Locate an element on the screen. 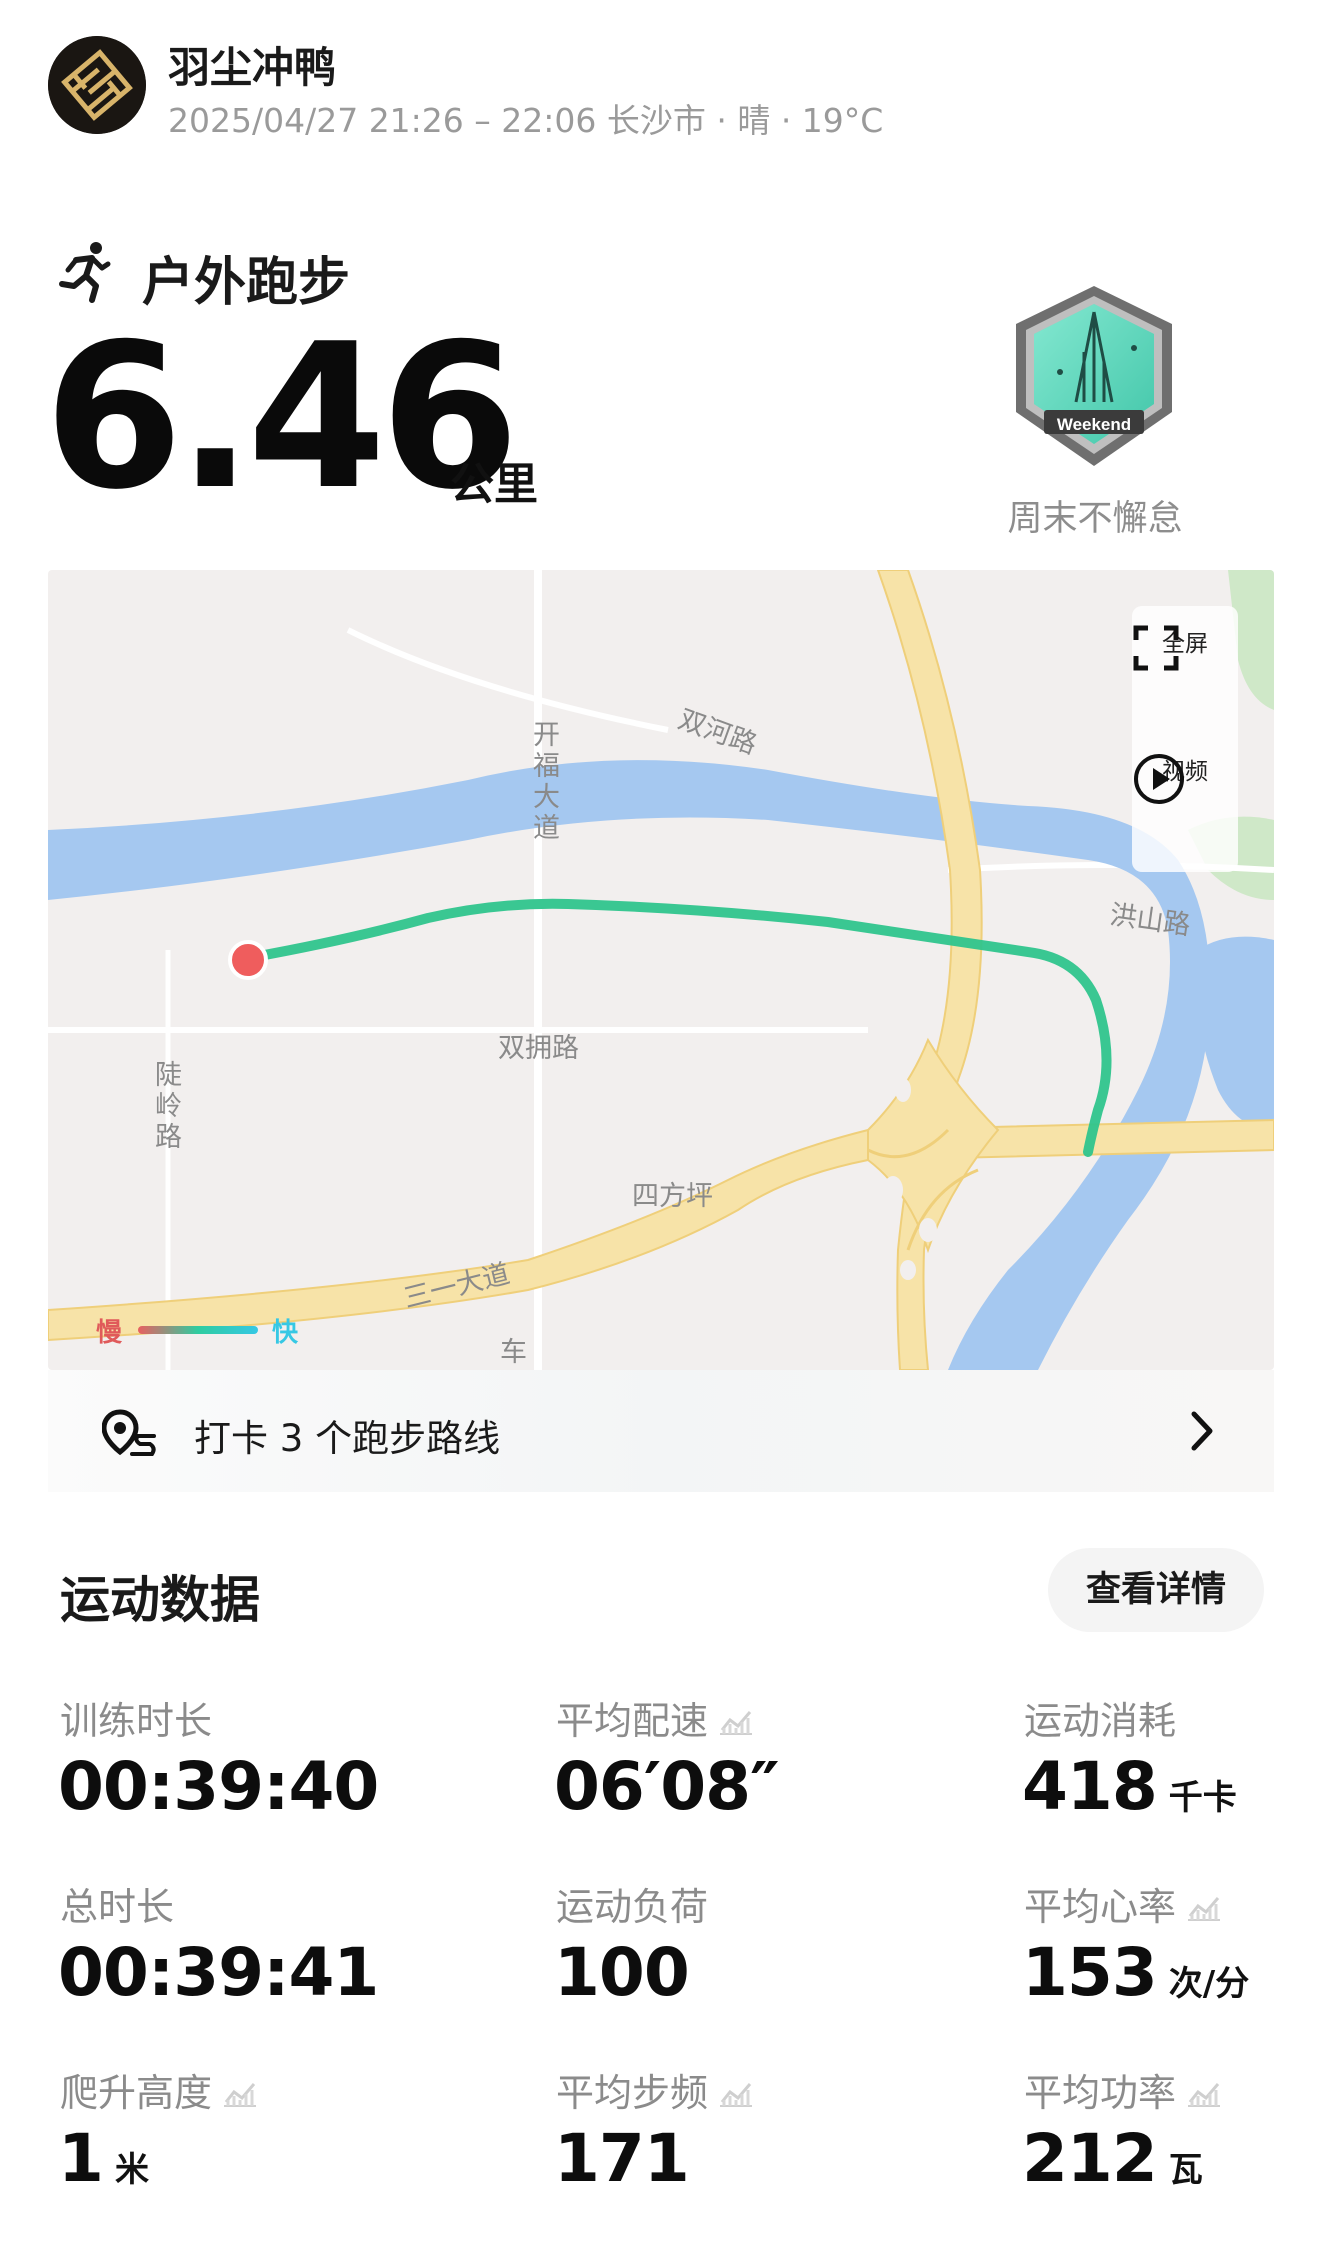 This screenshot has height=2242, width=1320. weekend-badge-icon is located at coordinates (1094, 380).